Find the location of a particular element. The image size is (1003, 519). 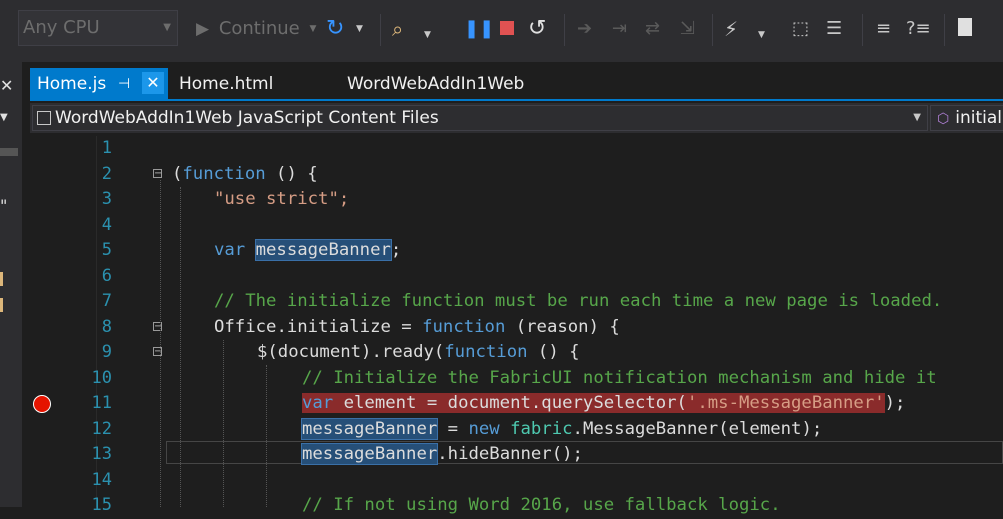

line-number: 7 is located at coordinates (106, 301).